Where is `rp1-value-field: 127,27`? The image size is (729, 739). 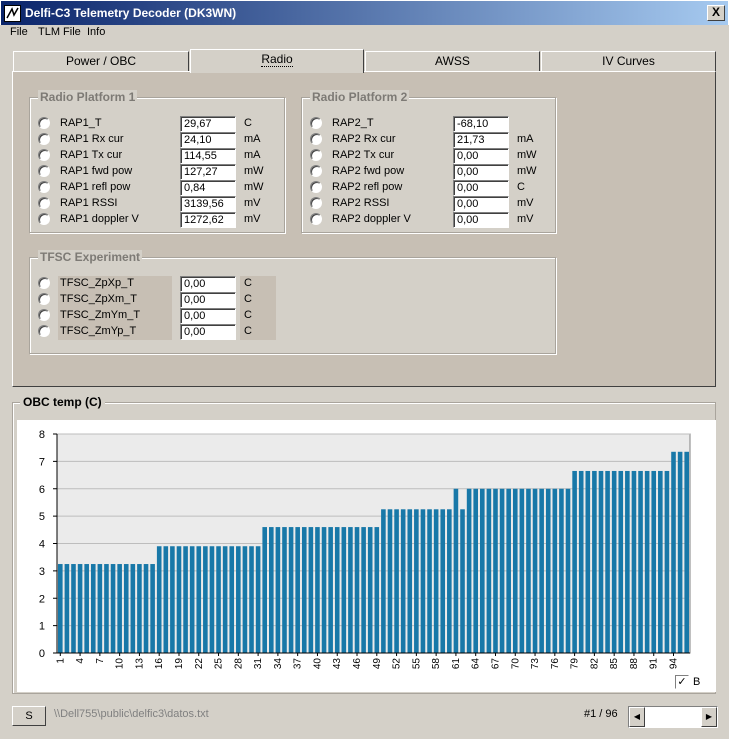
rp1-value-field: 127,27 is located at coordinates (208, 172).